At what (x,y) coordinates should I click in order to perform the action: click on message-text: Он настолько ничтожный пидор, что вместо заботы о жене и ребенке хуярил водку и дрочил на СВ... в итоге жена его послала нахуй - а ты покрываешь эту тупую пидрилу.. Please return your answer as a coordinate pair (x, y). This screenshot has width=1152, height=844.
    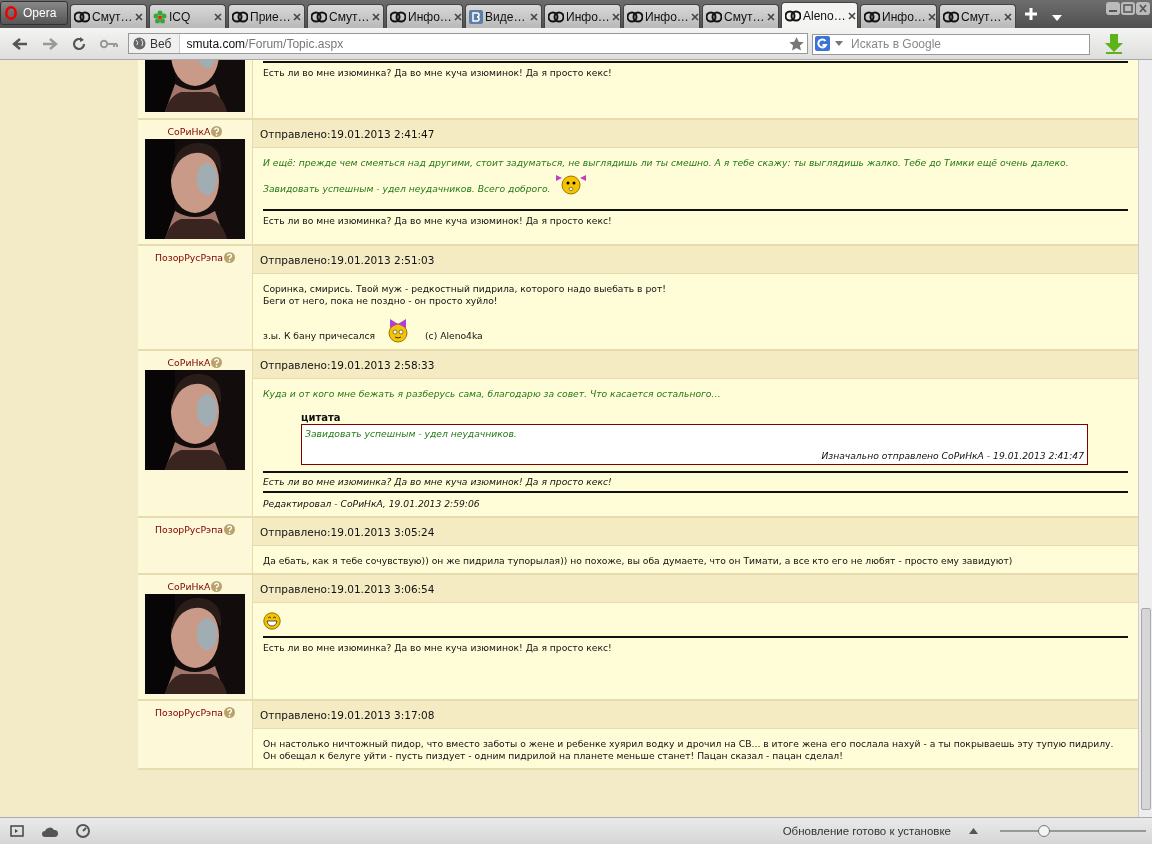
    Looking at the image, I should click on (688, 744).